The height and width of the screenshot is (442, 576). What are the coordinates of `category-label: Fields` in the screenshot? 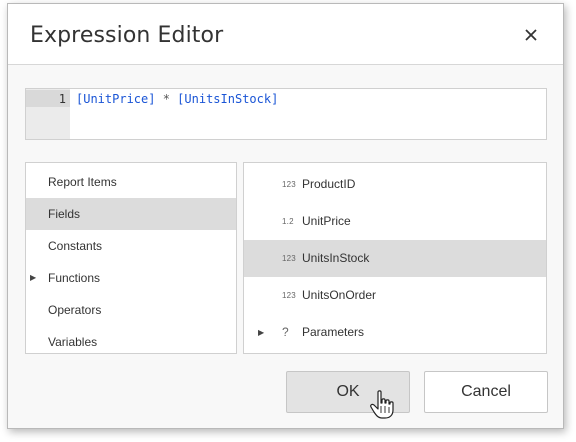 It's located at (64, 214).